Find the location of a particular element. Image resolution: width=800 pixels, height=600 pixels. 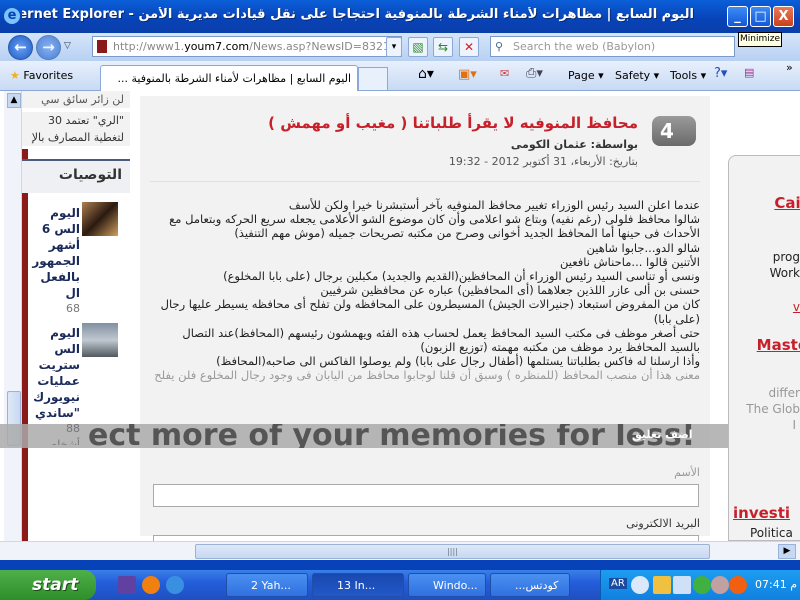

search-icon: ⚲ is located at coordinates (499, 46).